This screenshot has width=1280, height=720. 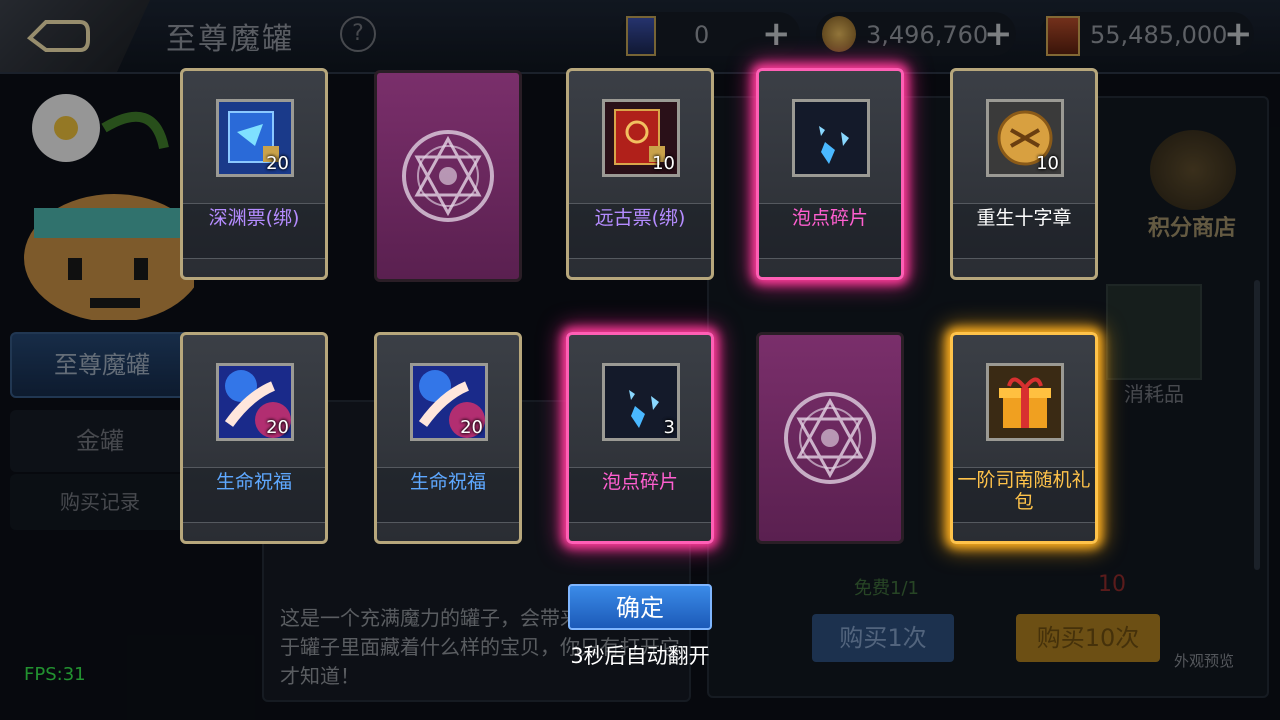 I want to click on item-quantity: 3, so click(x=669, y=427).